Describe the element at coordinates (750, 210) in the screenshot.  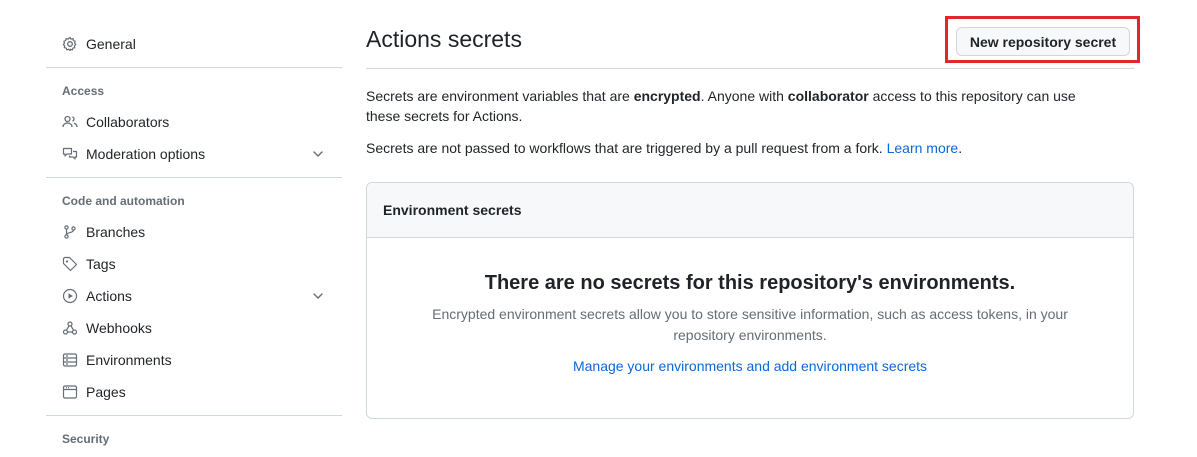
I see `environment-secrets-header: Environment secrets` at that location.